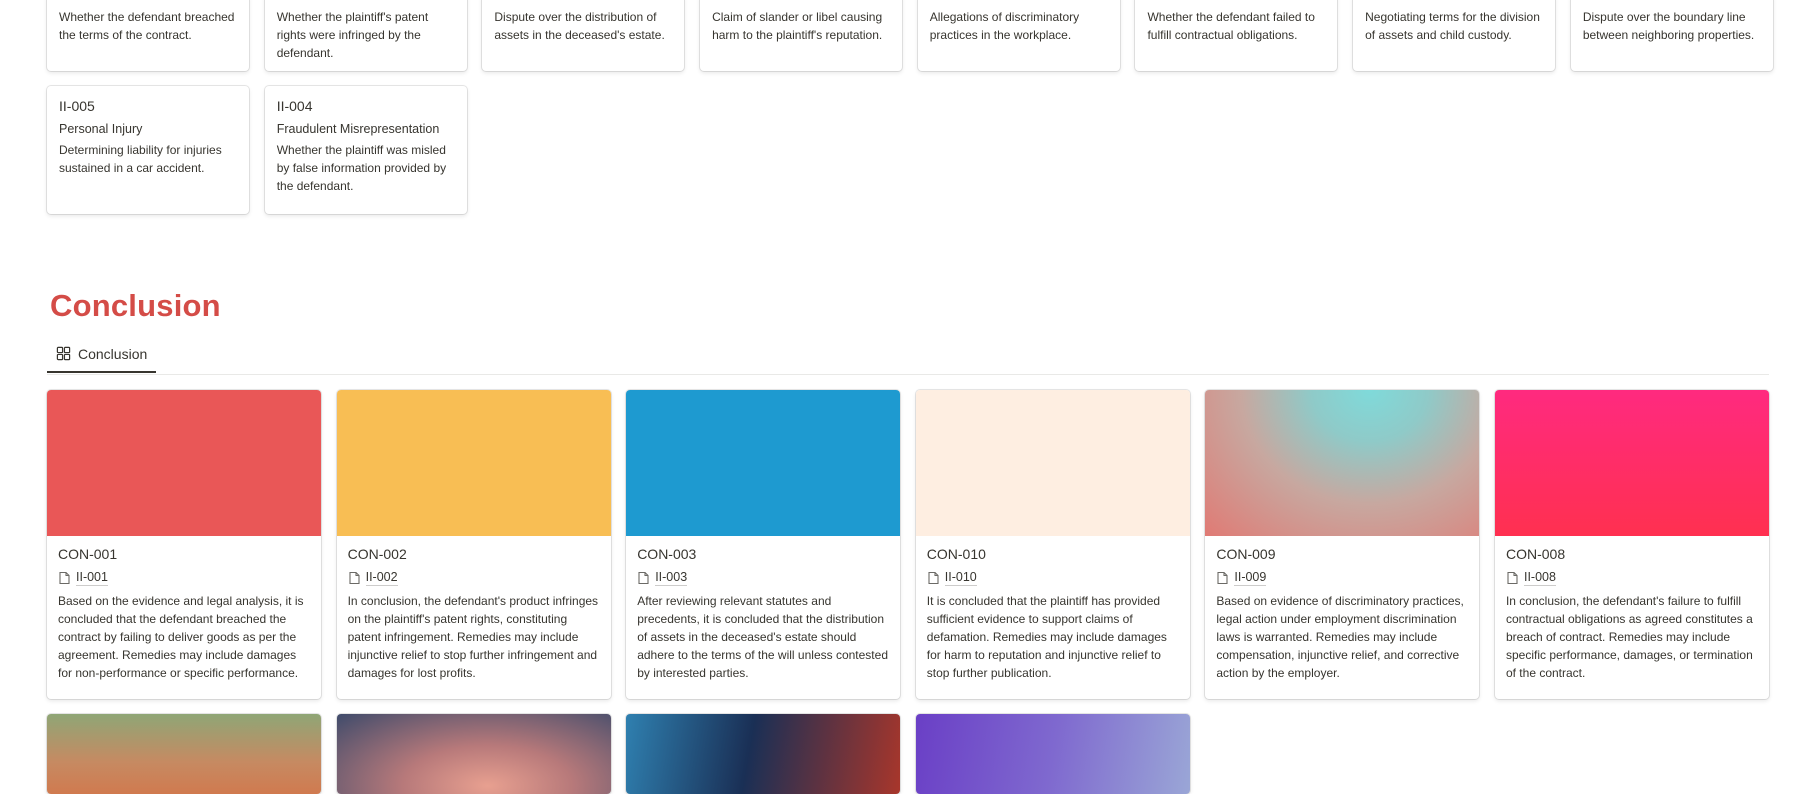  I want to click on tab-conclusion: Conclusion, so click(101, 354).